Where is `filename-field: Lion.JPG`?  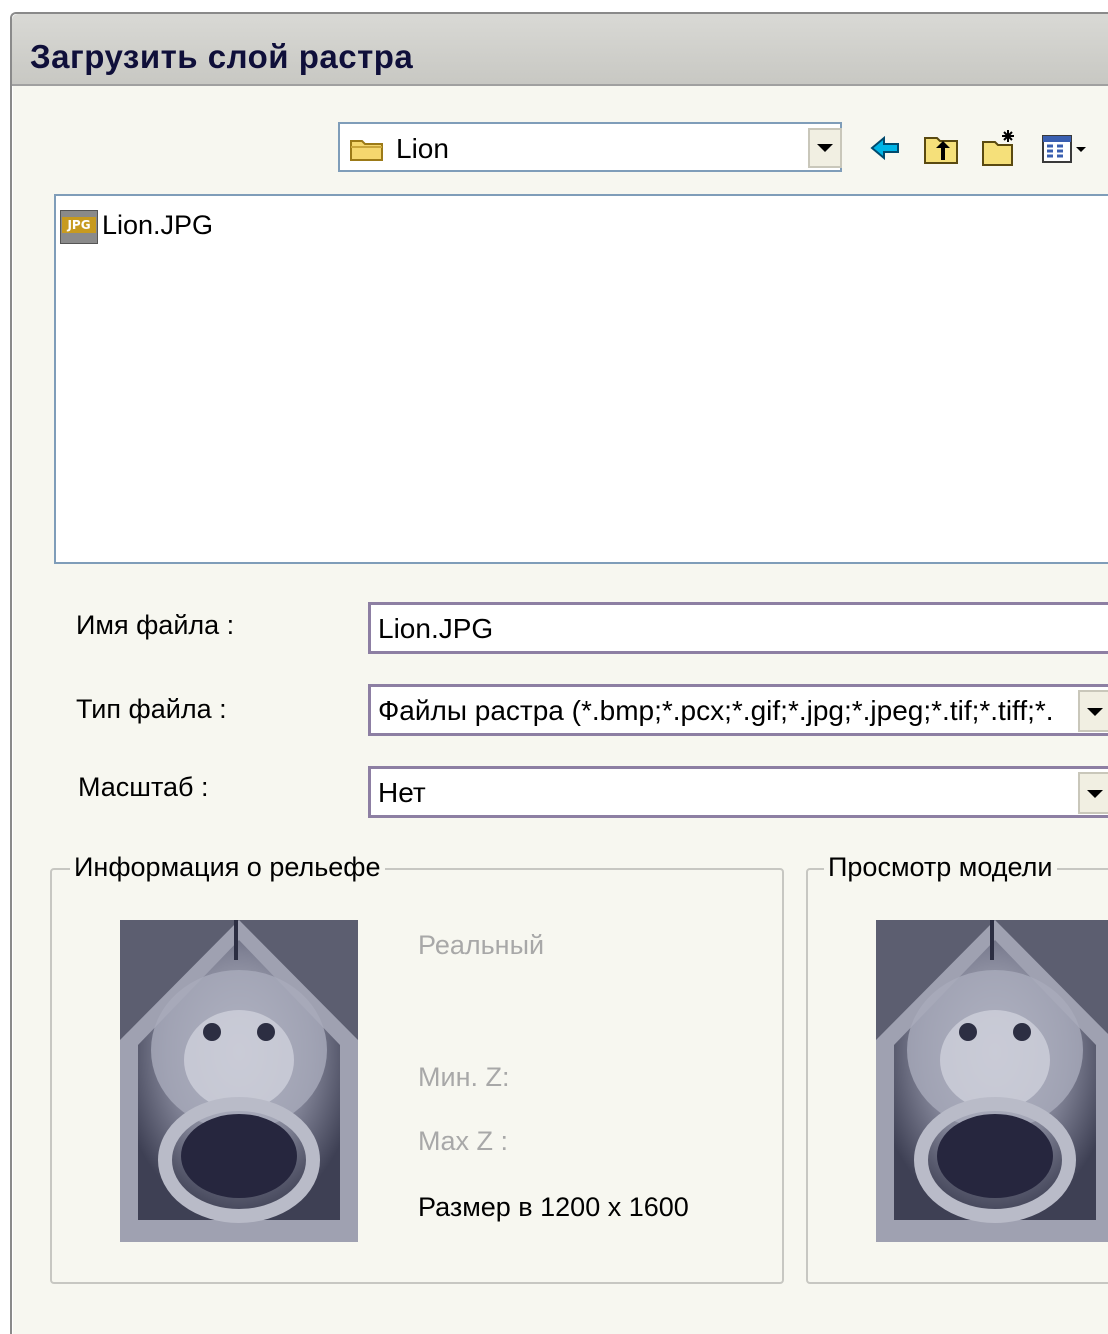 filename-field: Lion.JPG is located at coordinates (738, 628).